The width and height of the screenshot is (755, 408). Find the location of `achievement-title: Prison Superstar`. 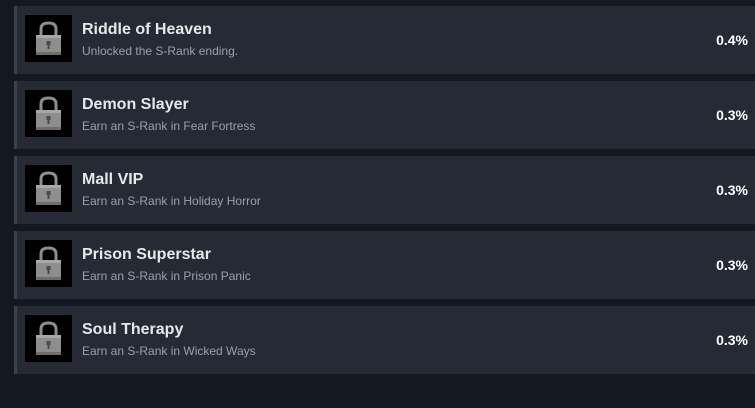

achievement-title: Prison Superstar is located at coordinates (146, 254).